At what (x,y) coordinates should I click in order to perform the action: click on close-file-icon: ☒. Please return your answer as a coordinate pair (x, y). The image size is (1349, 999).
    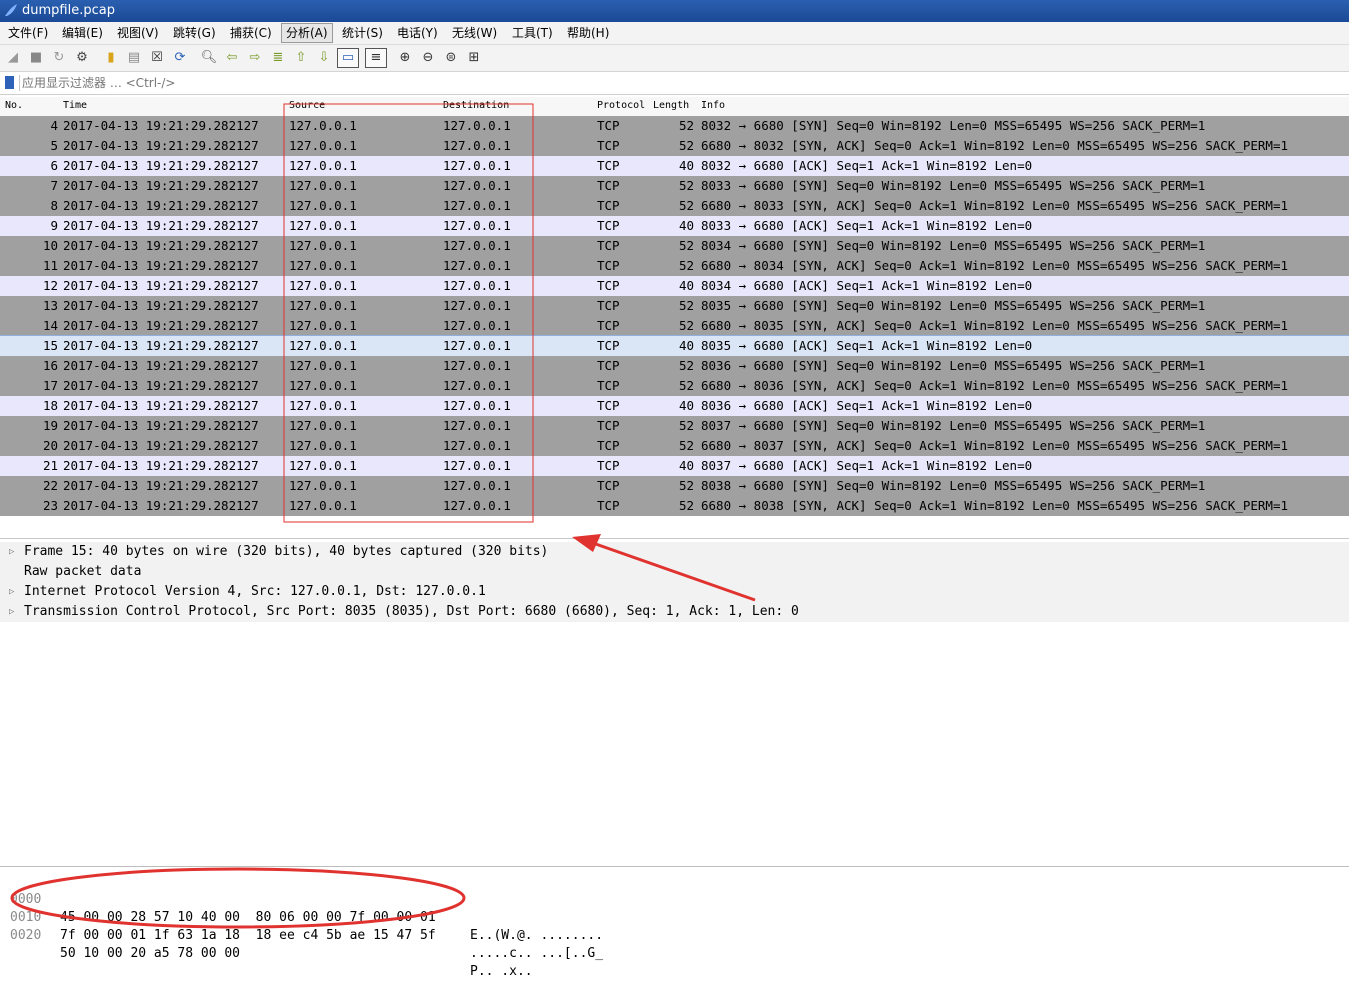
    Looking at the image, I should click on (157, 58).